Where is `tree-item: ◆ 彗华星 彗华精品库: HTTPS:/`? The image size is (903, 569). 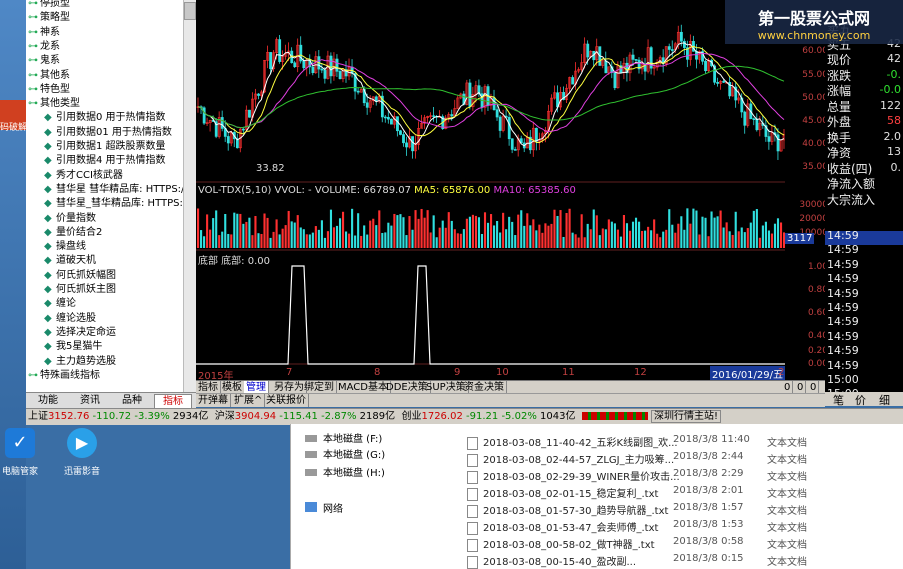 tree-item: ◆ 彗华星 彗华精品库: HTTPS:/ is located at coordinates (113, 190).